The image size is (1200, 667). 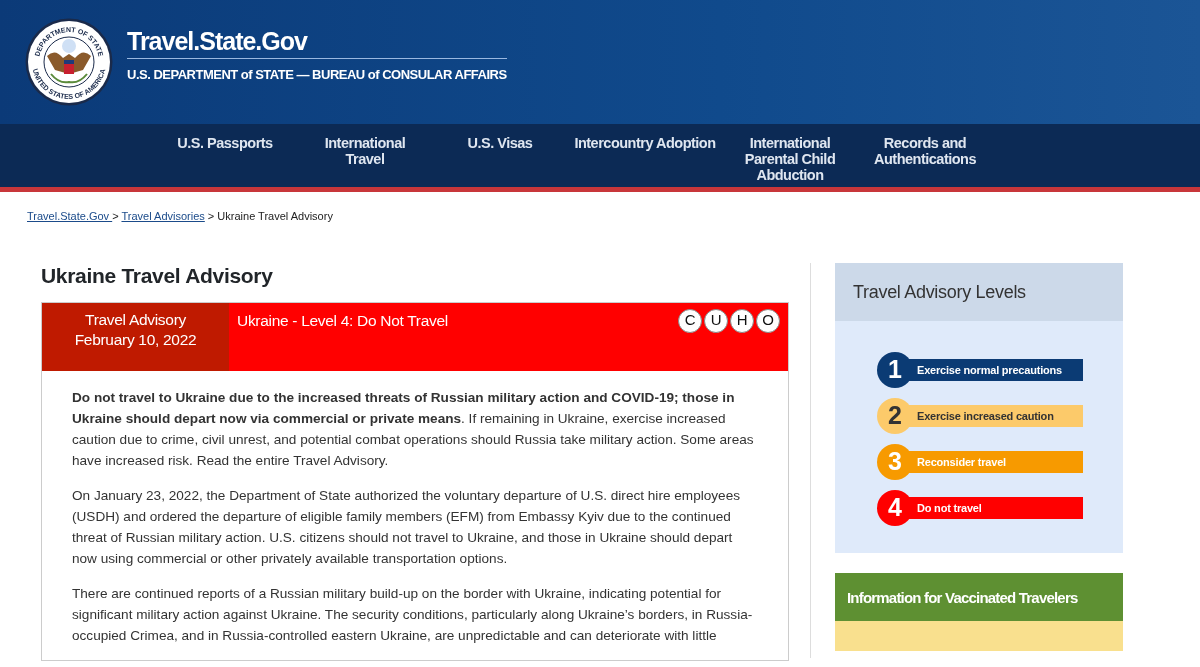 I want to click on nav-link: International Travel, so click(x=365, y=151).